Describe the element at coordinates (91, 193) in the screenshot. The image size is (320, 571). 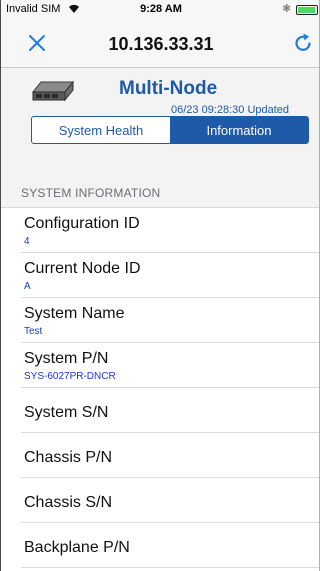
I see `section-title: SYSTEM INFORMATION` at that location.